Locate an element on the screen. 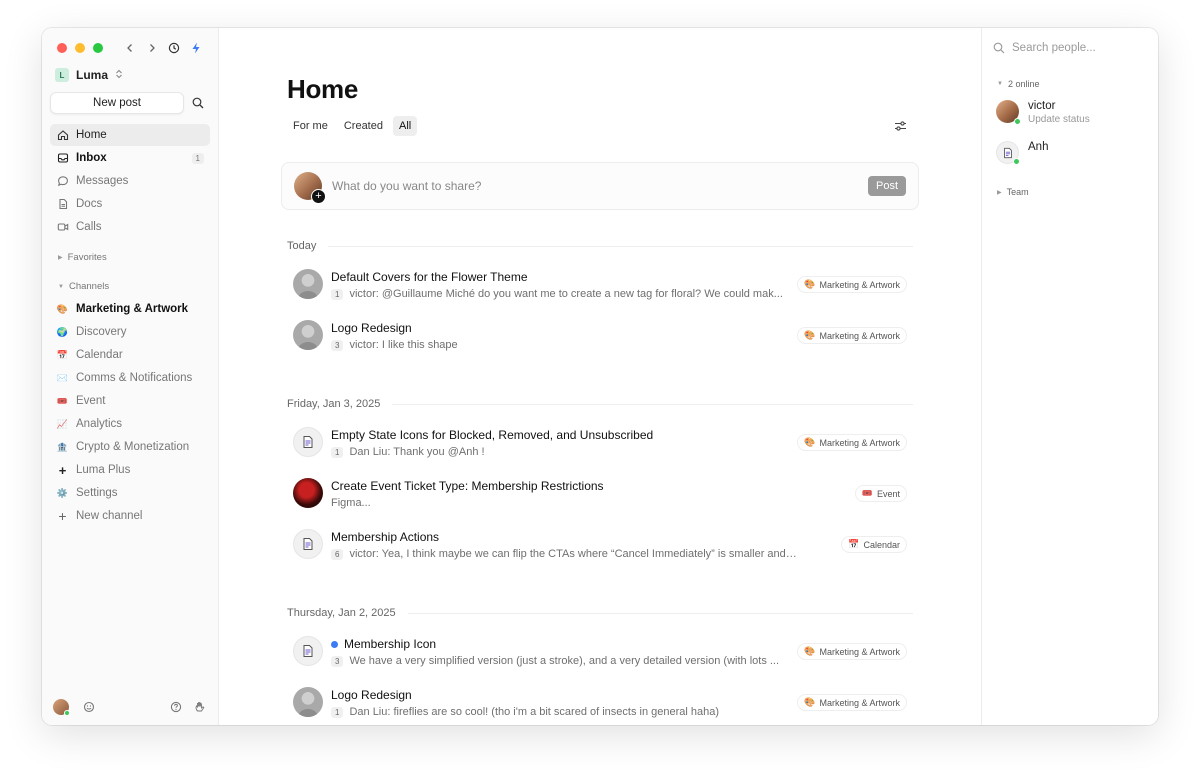 The width and height of the screenshot is (1200, 780). inbox-count-badge: 1 is located at coordinates (197, 158).